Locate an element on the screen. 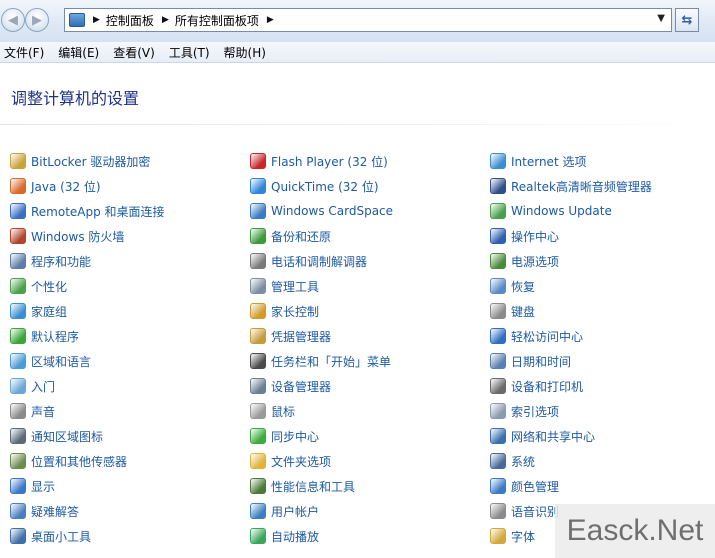 This screenshot has width=715, height=558. control-panel-item: 网络和共享中心 is located at coordinates (542, 436).